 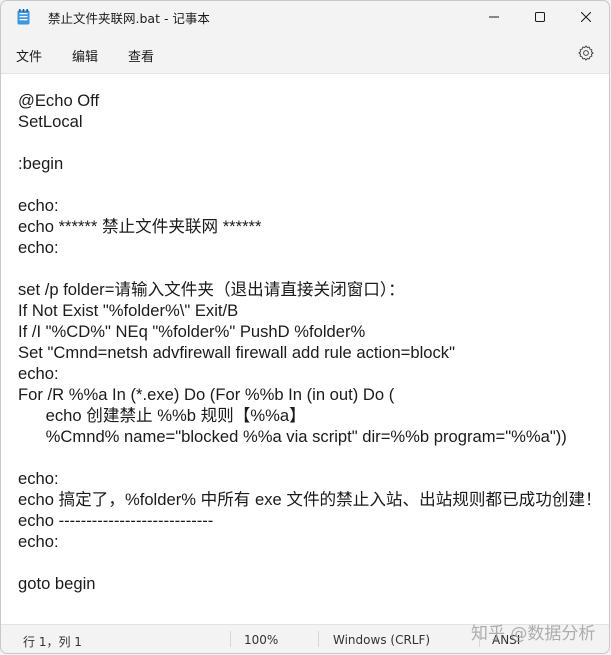 I want to click on menu-bar: 文件 编辑 查看, so click(x=305, y=54).